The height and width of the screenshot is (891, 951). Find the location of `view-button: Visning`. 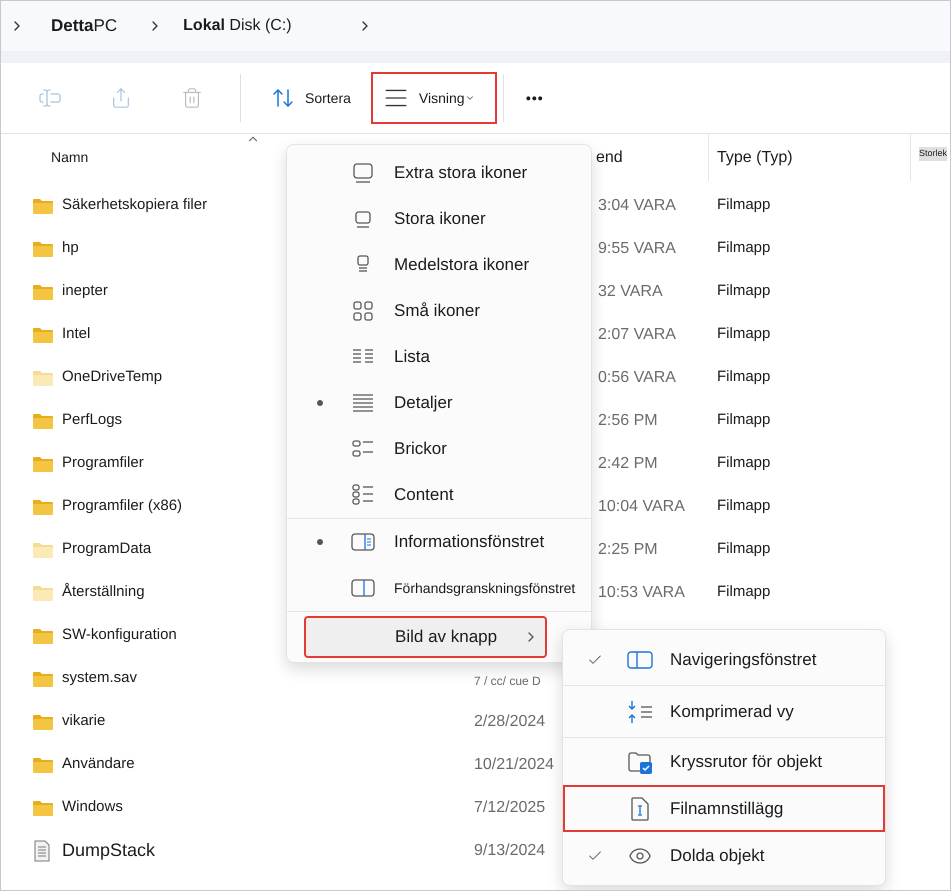

view-button: Visning is located at coordinates (433, 98).